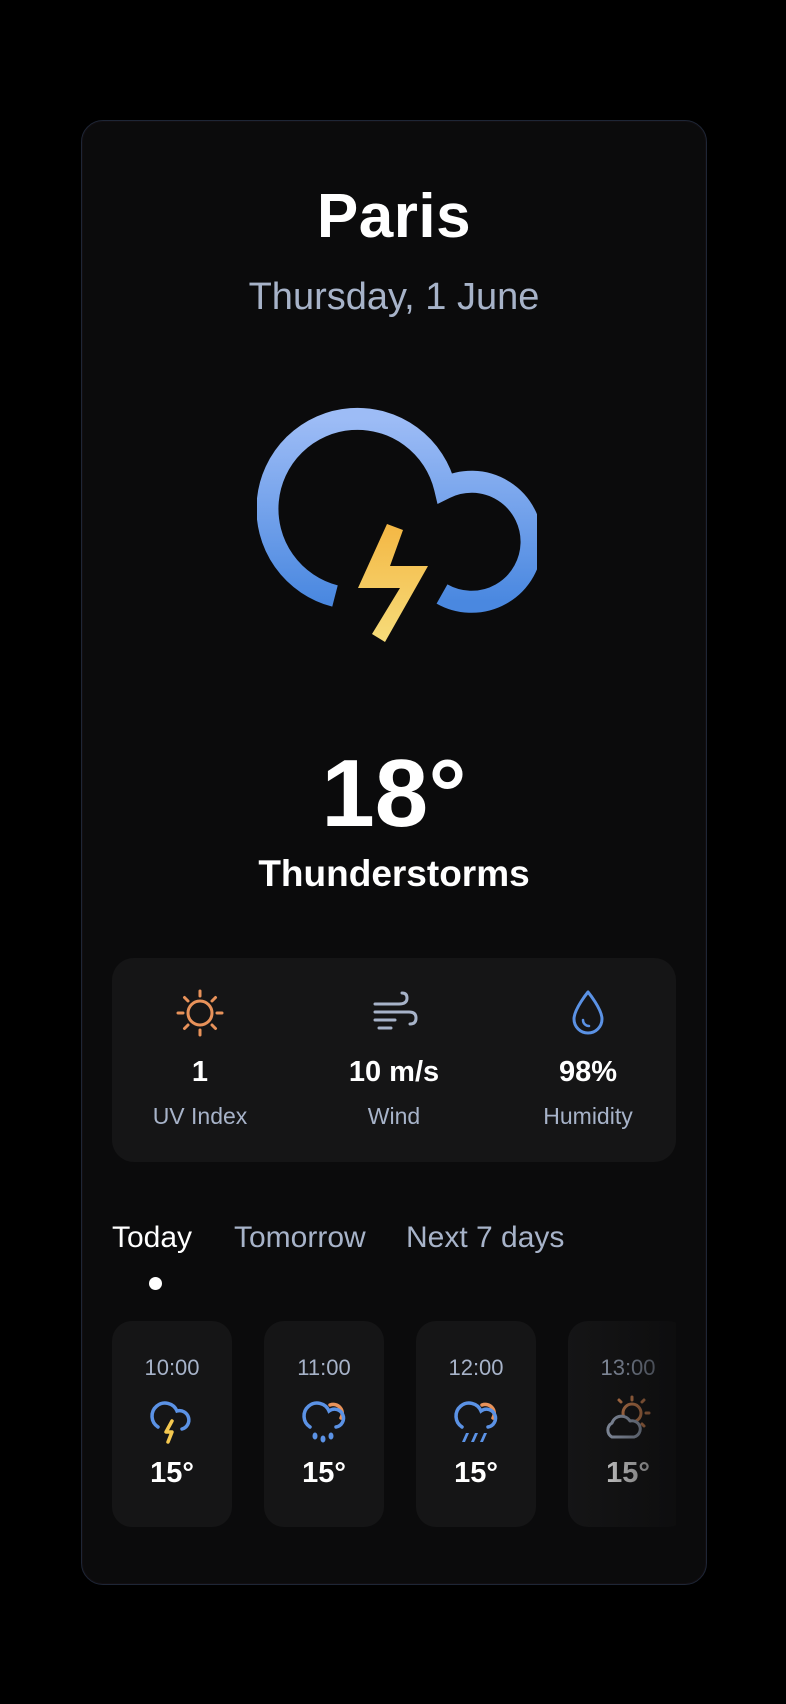 The width and height of the screenshot is (786, 1704). What do you see at coordinates (172, 1367) in the screenshot?
I see `hour-time: 10:00` at bounding box center [172, 1367].